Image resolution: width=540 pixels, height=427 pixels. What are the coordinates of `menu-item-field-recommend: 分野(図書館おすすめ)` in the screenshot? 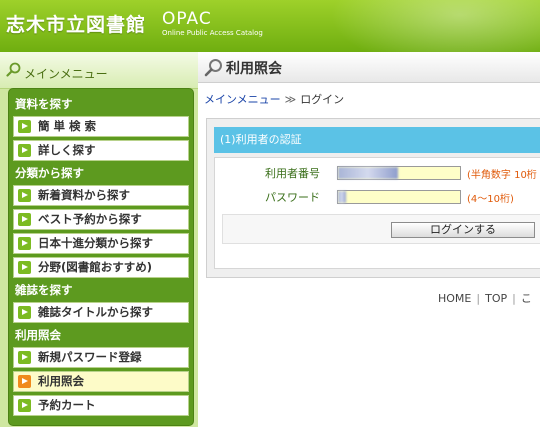 It's located at (101, 267).